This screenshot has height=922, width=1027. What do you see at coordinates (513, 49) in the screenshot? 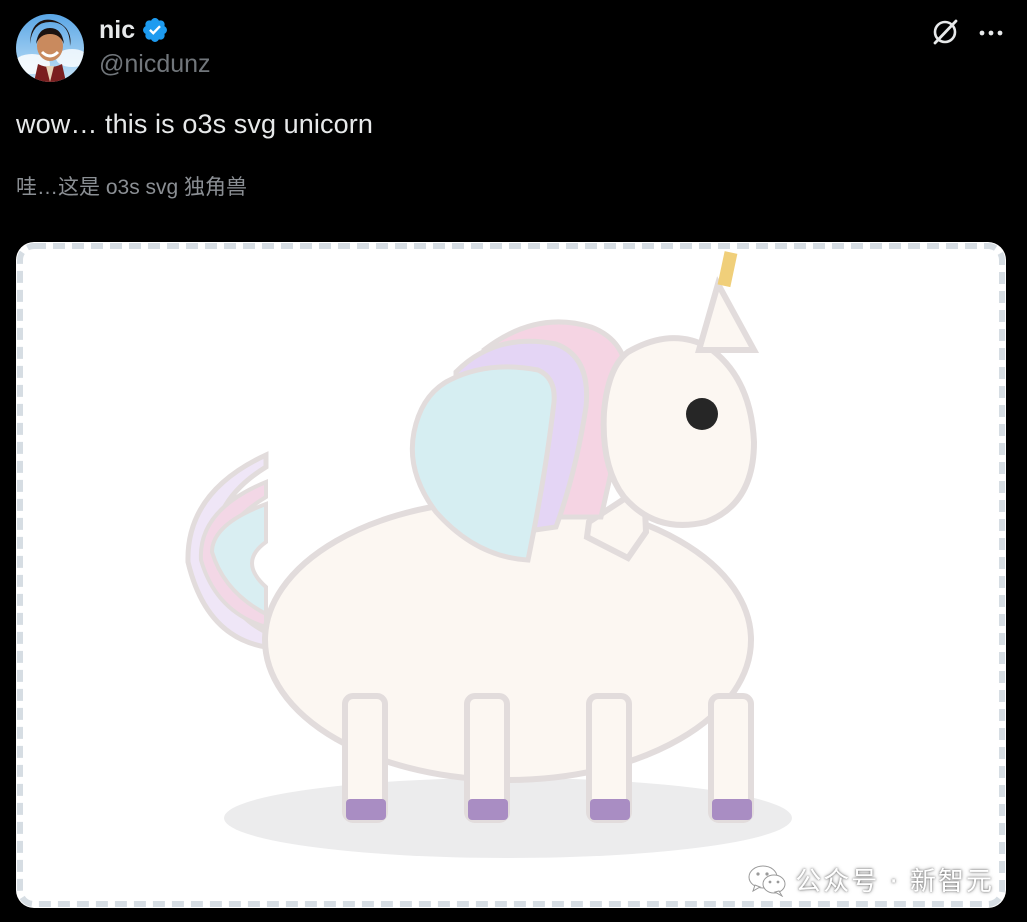
I see `tweet-header: nic @nicdunz` at bounding box center [513, 49].